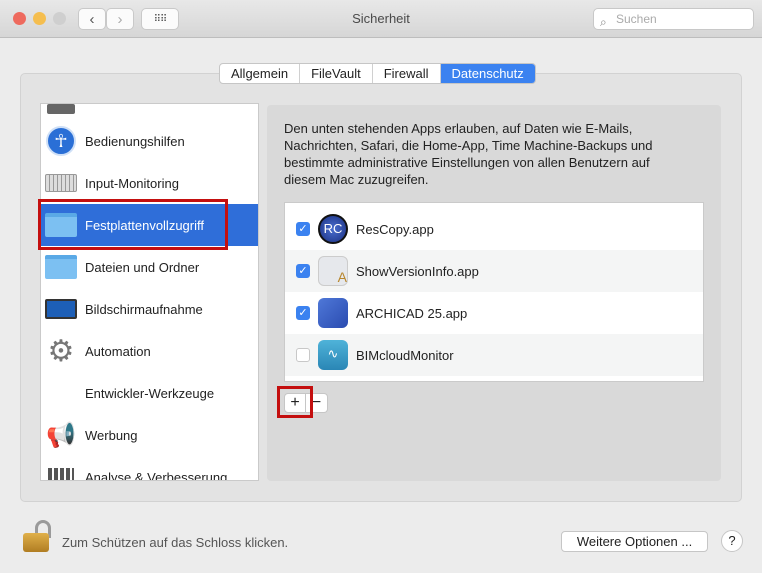  I want to click on sidebar-item-bedienungshilfen: ☥ Bedienungshilfen, so click(149, 141).